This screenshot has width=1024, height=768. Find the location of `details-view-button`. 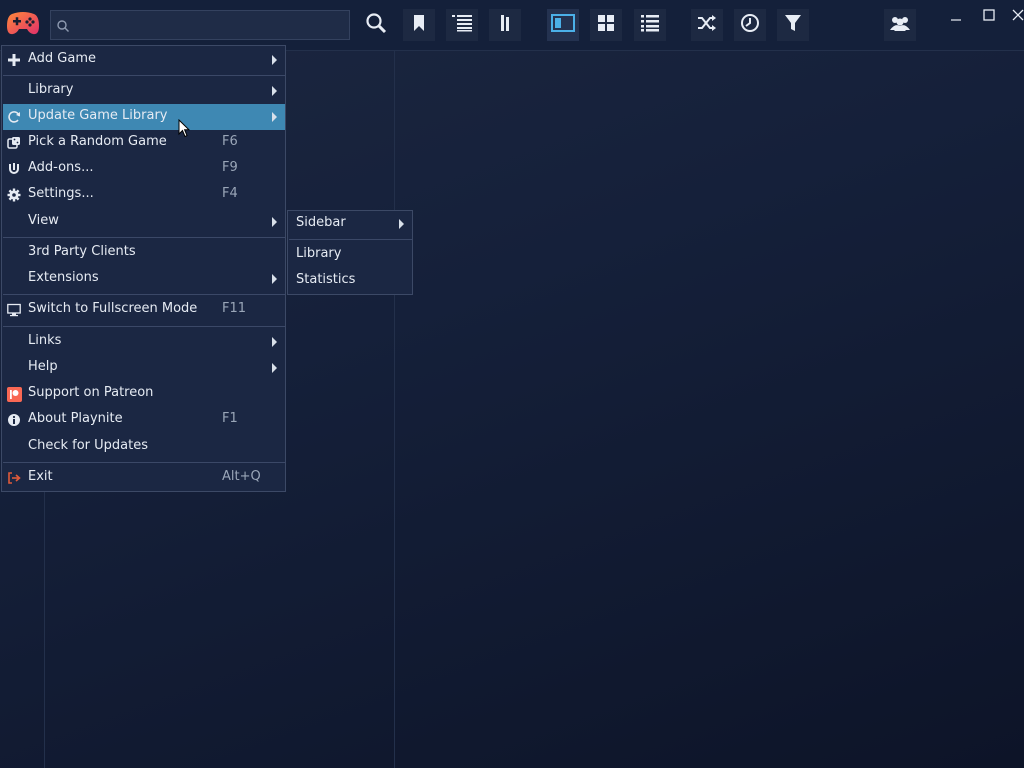

details-view-button is located at coordinates (650, 25).